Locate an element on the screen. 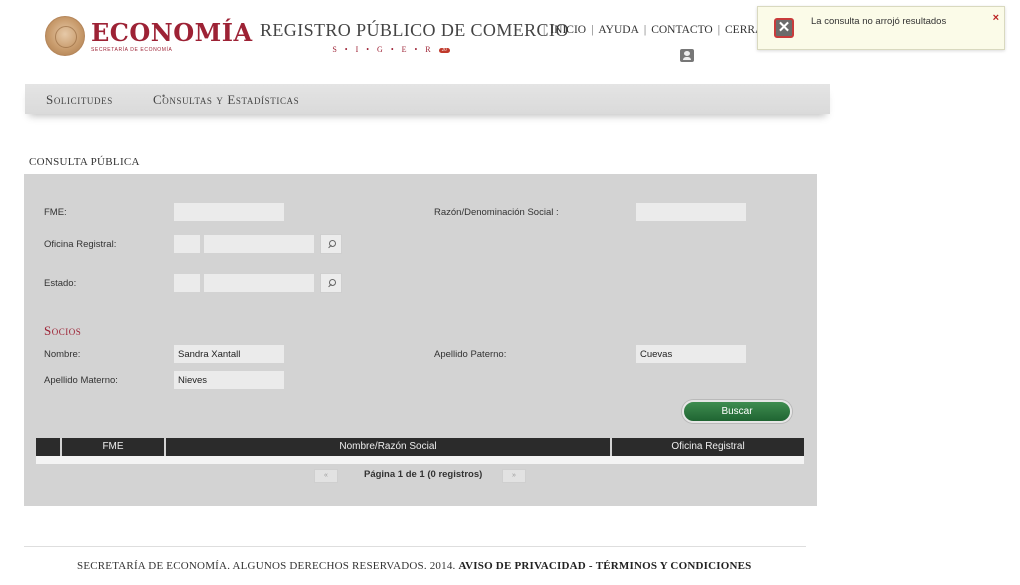 This screenshot has height=585, width=1020. apellido-materno-input is located at coordinates (229, 380).